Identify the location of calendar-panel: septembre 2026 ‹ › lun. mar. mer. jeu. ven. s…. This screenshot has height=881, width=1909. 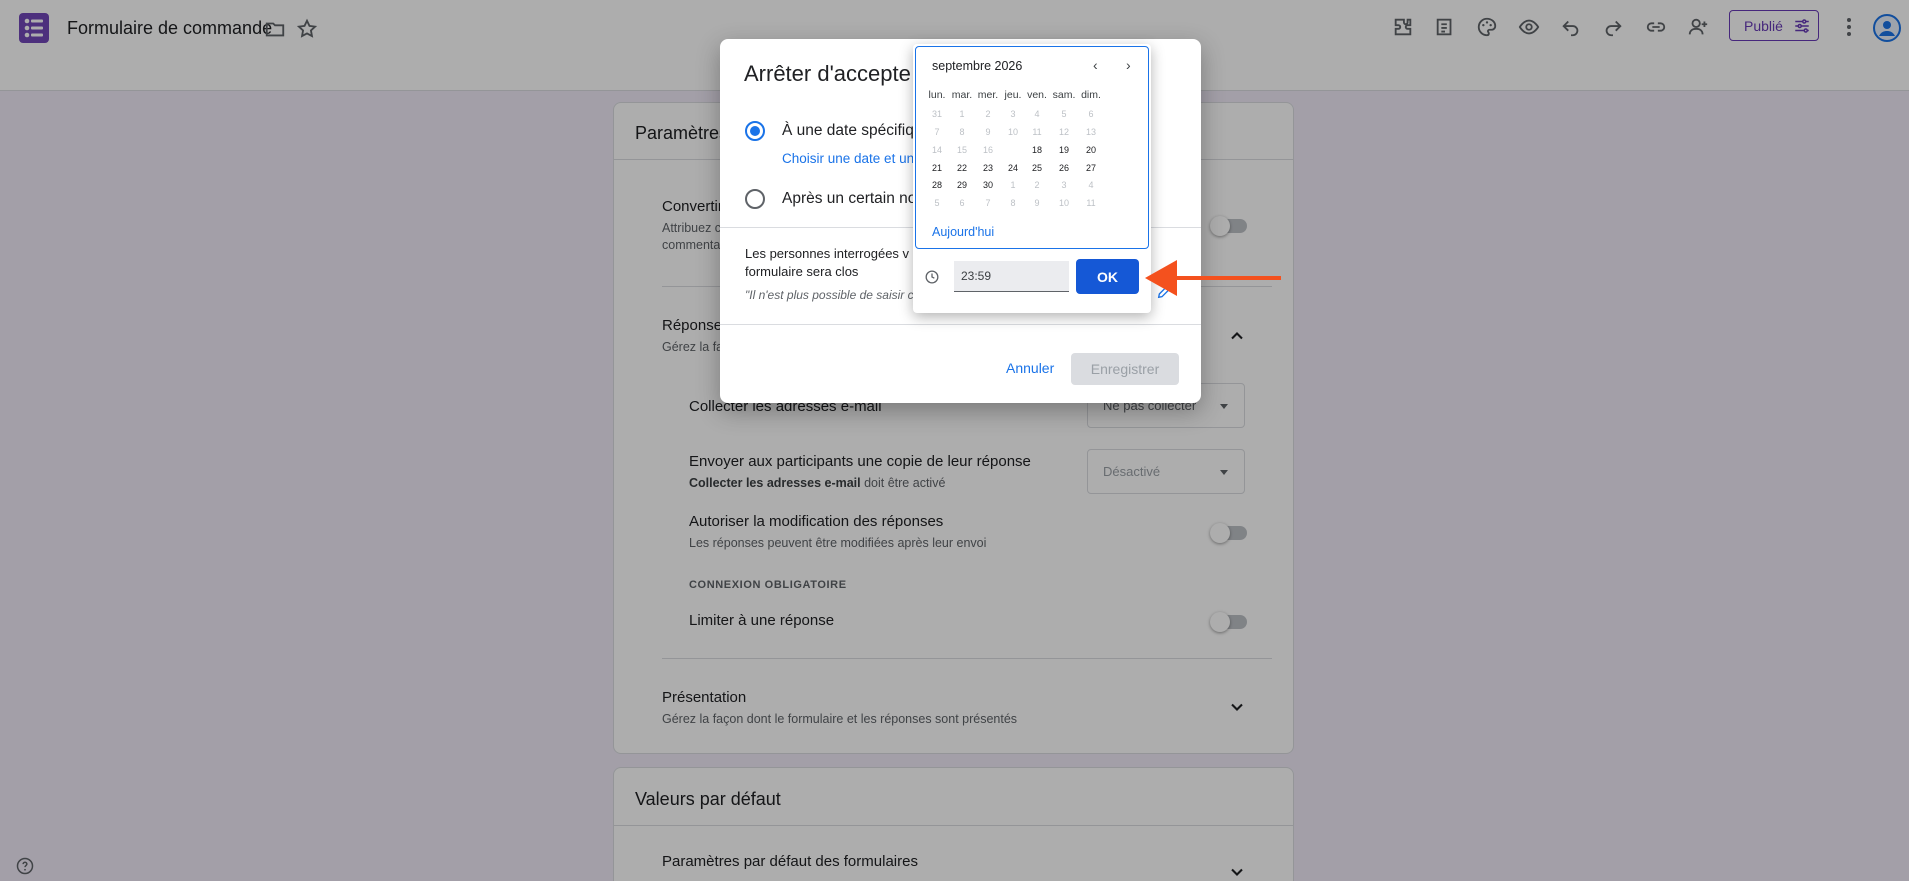
(1032, 147).